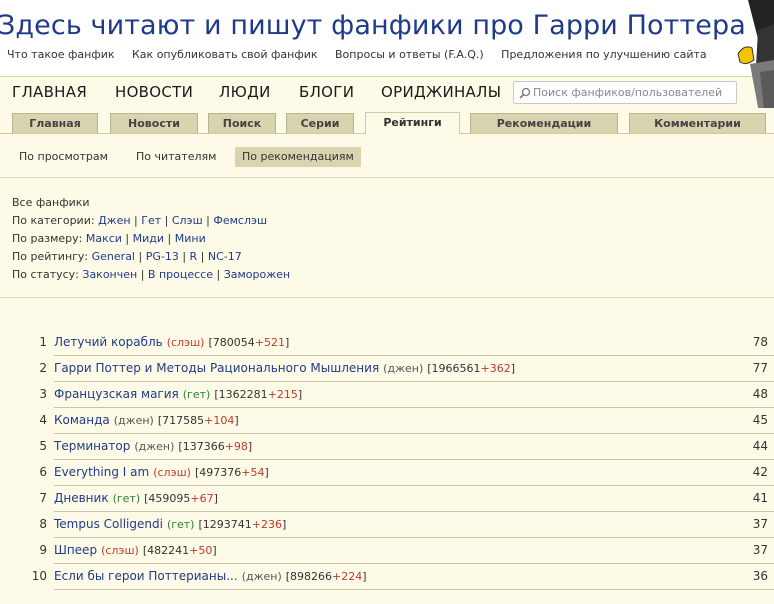  What do you see at coordinates (456, 368) in the screenshot?
I see `view-count: 1966561` at bounding box center [456, 368].